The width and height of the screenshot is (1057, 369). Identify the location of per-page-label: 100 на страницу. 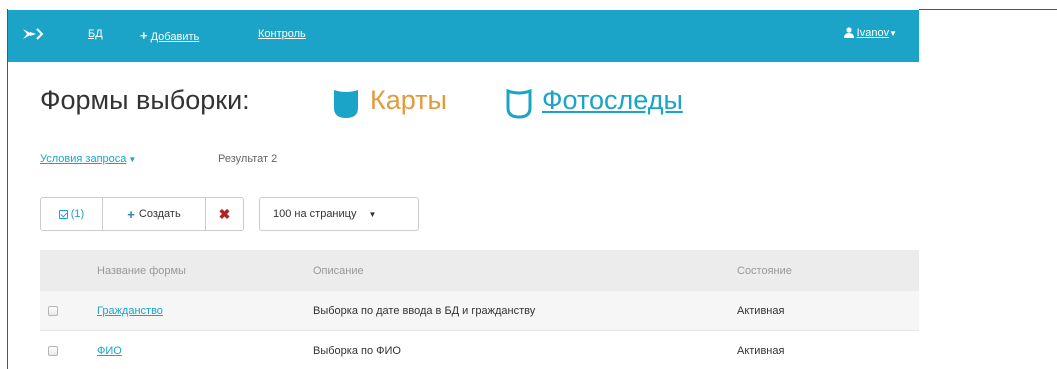
(315, 214).